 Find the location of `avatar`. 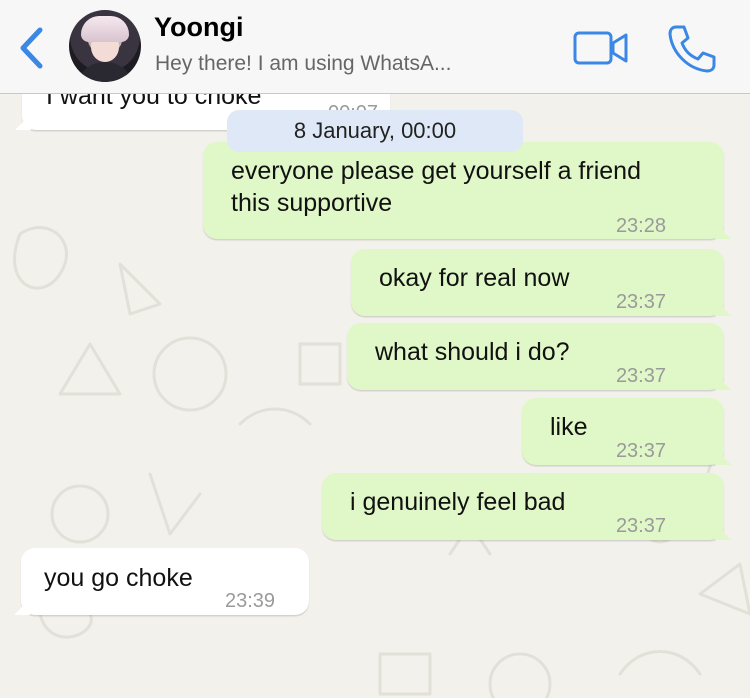

avatar is located at coordinates (105, 46).